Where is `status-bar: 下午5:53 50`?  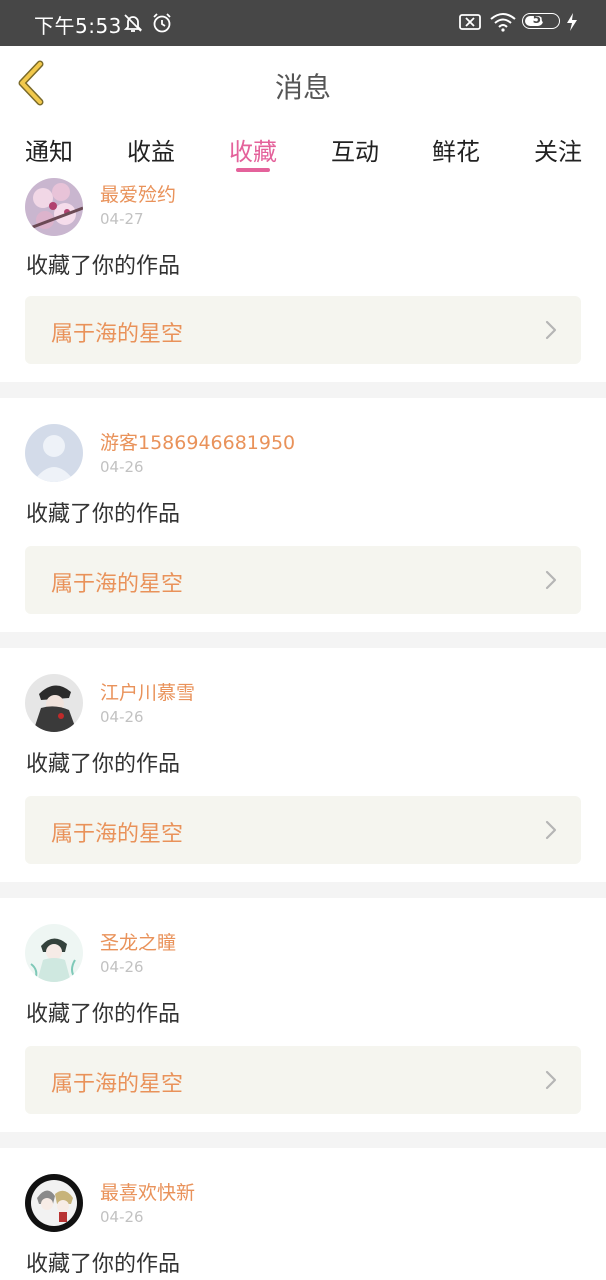
status-bar: 下午5:53 50 is located at coordinates (303, 23).